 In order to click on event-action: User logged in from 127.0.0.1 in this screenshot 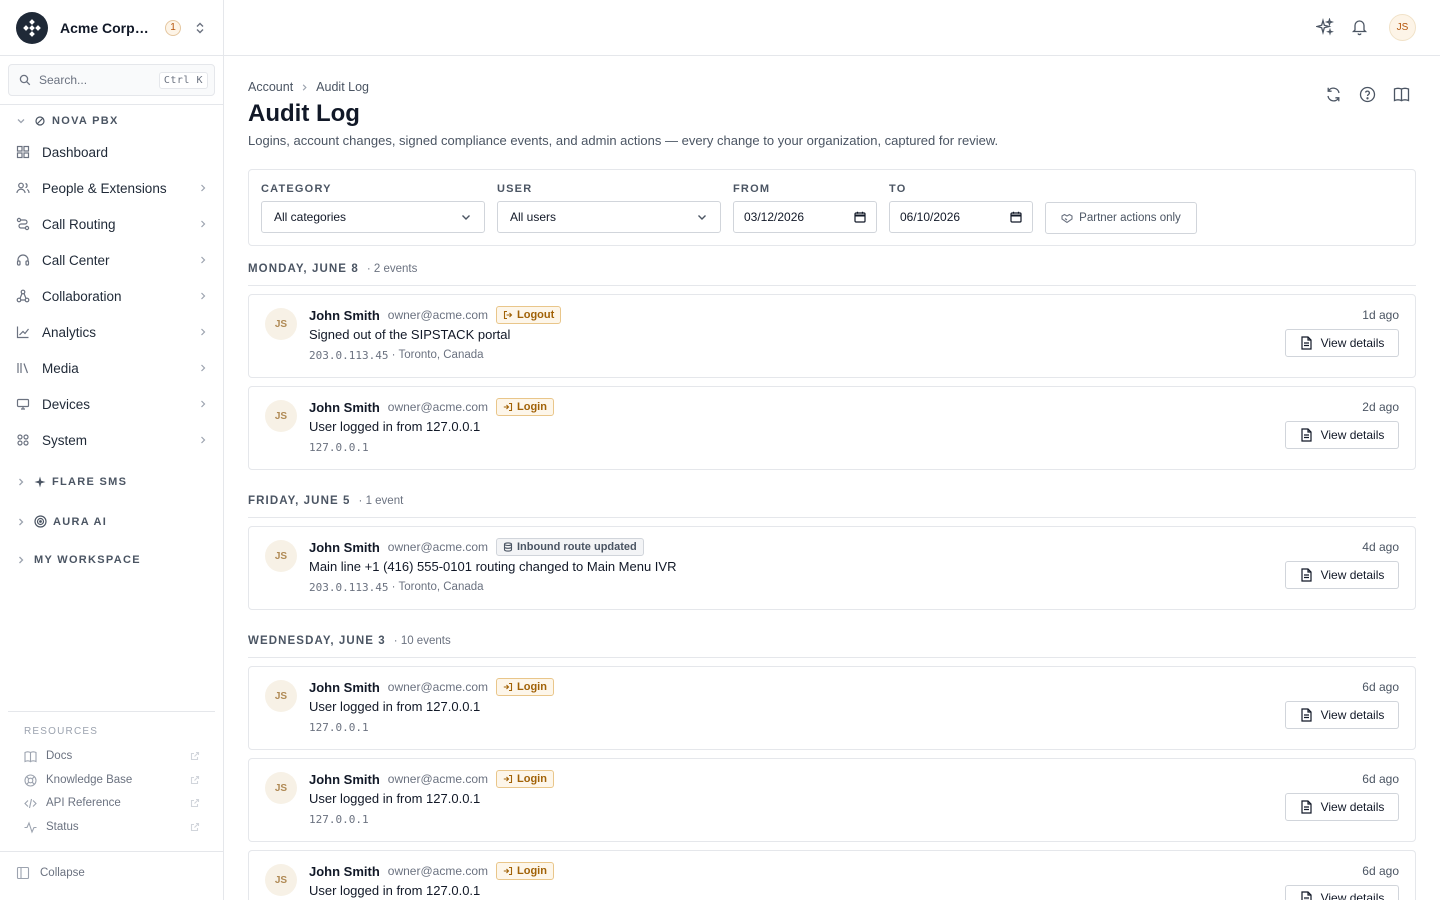, I will do `click(395, 798)`.